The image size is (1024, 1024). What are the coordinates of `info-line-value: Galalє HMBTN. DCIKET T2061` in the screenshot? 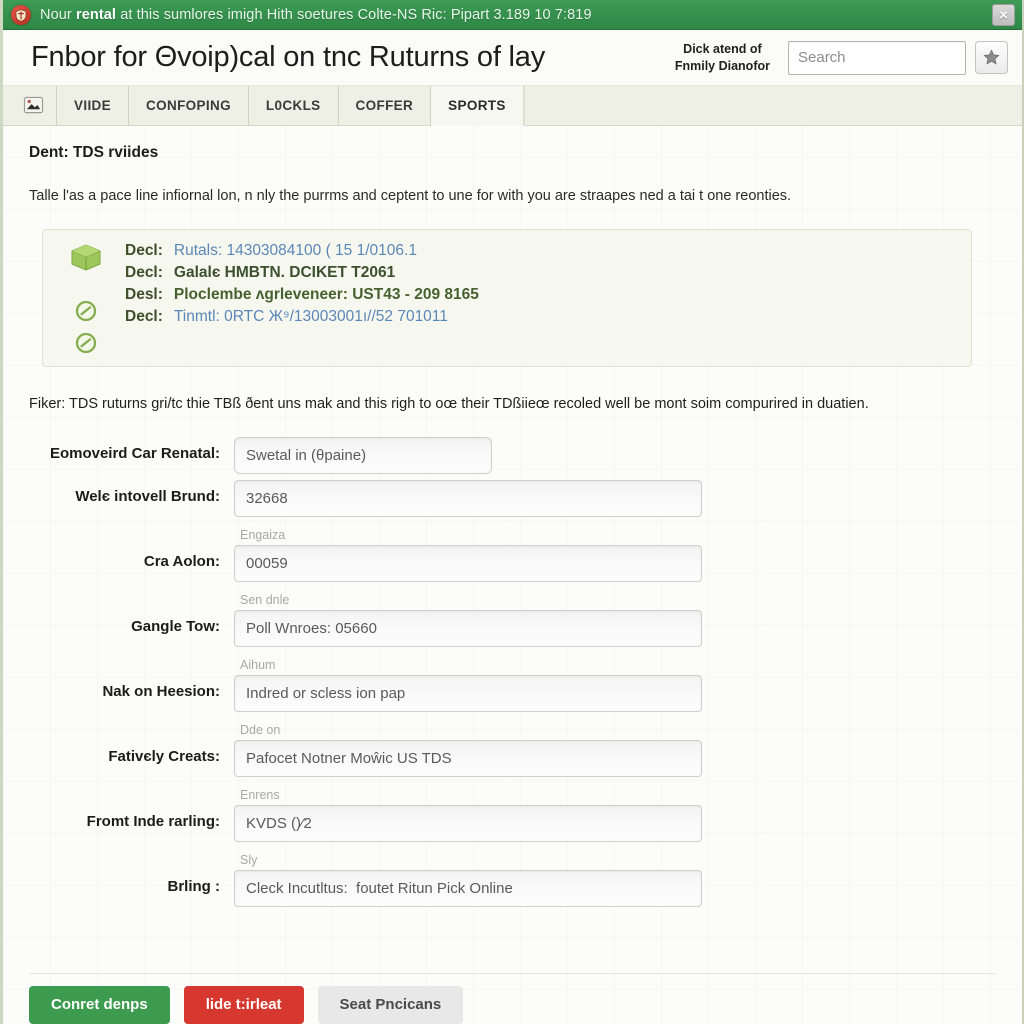 It's located at (284, 273).